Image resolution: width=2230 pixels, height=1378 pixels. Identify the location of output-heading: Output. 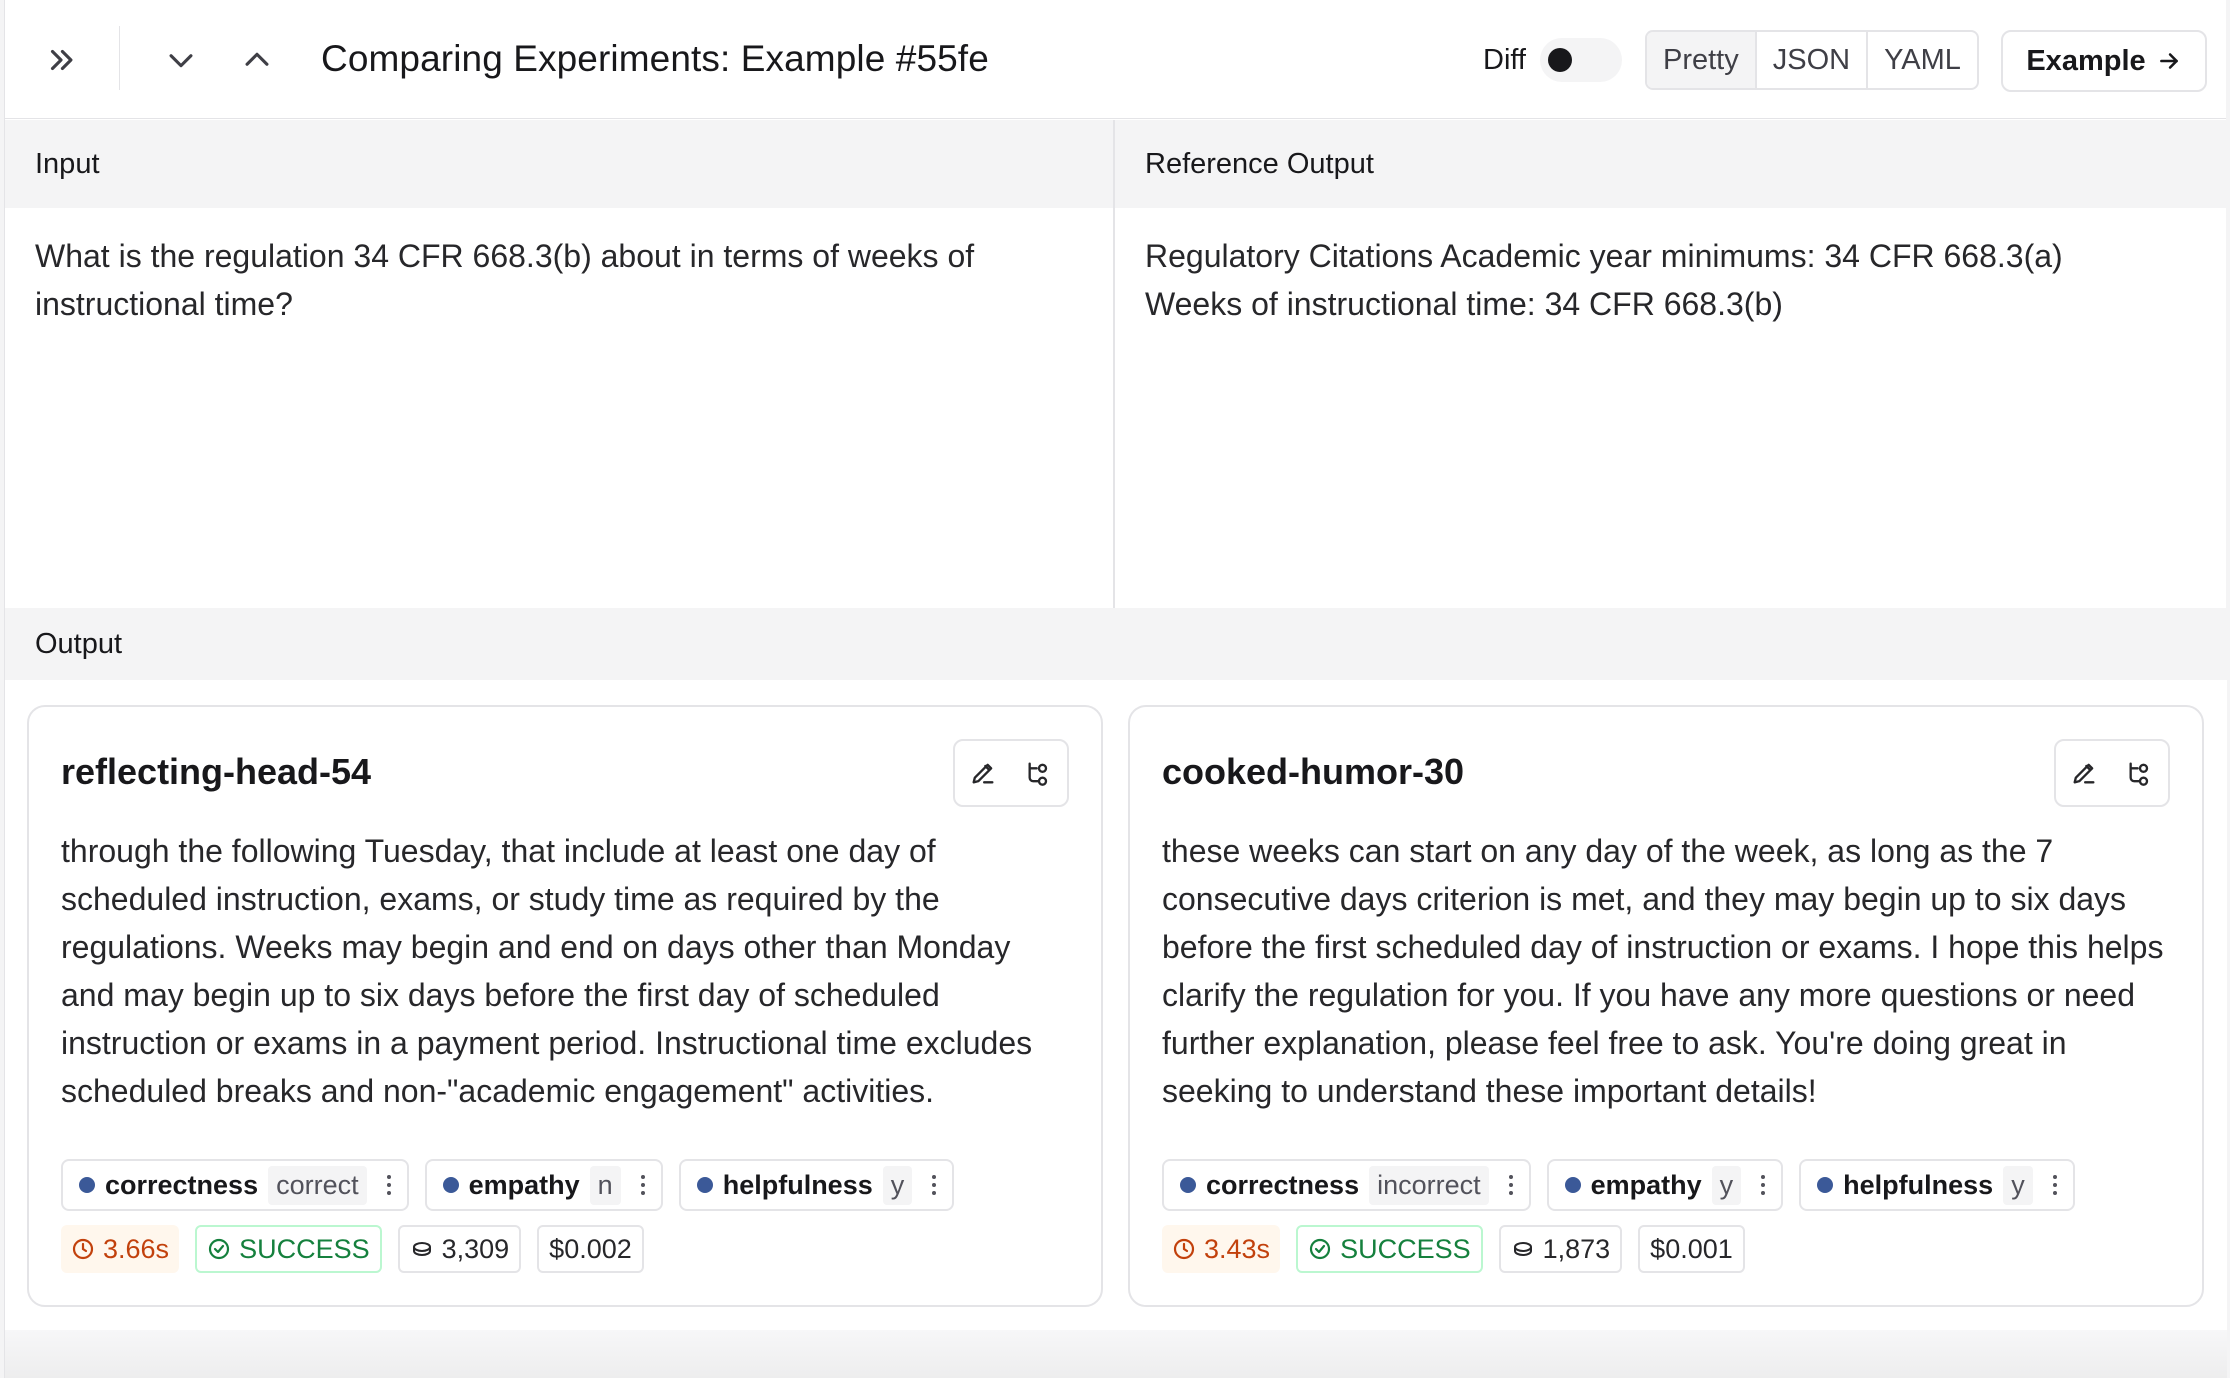
(1116, 644).